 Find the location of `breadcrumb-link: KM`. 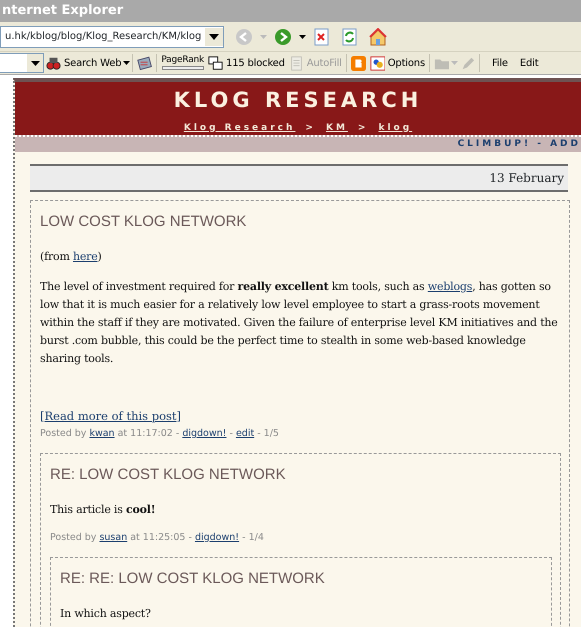

breadcrumb-link: KM is located at coordinates (337, 128).